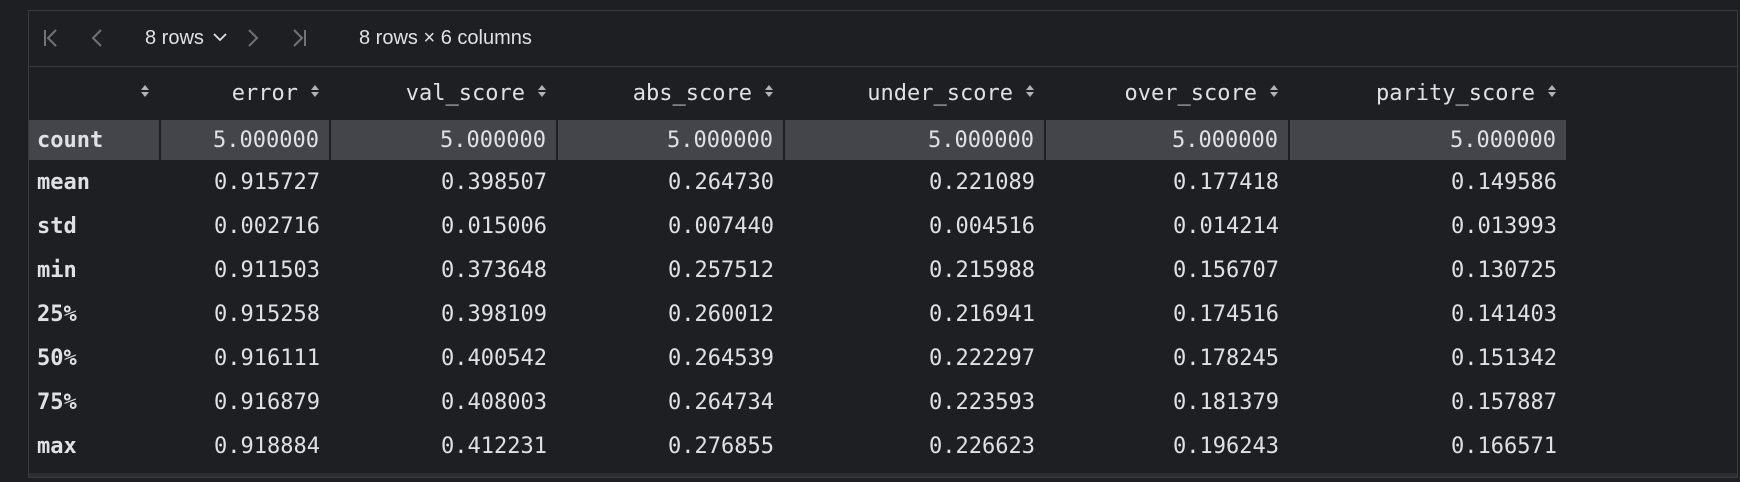 Image resolution: width=1740 pixels, height=482 pixels. I want to click on table-cell: 0.014214, so click(1167, 226).